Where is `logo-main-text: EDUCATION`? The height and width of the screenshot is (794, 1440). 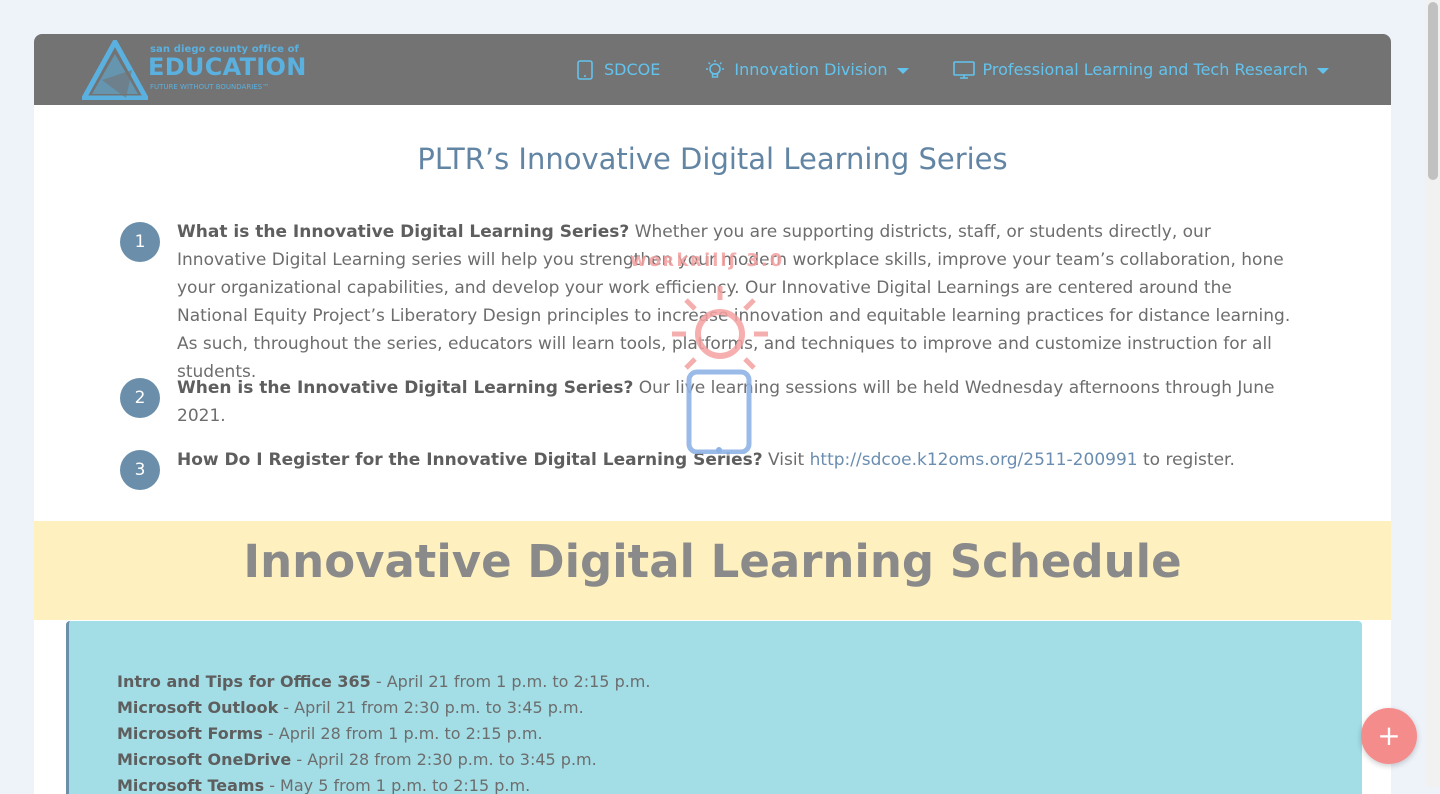
logo-main-text: EDUCATION is located at coordinates (227, 67).